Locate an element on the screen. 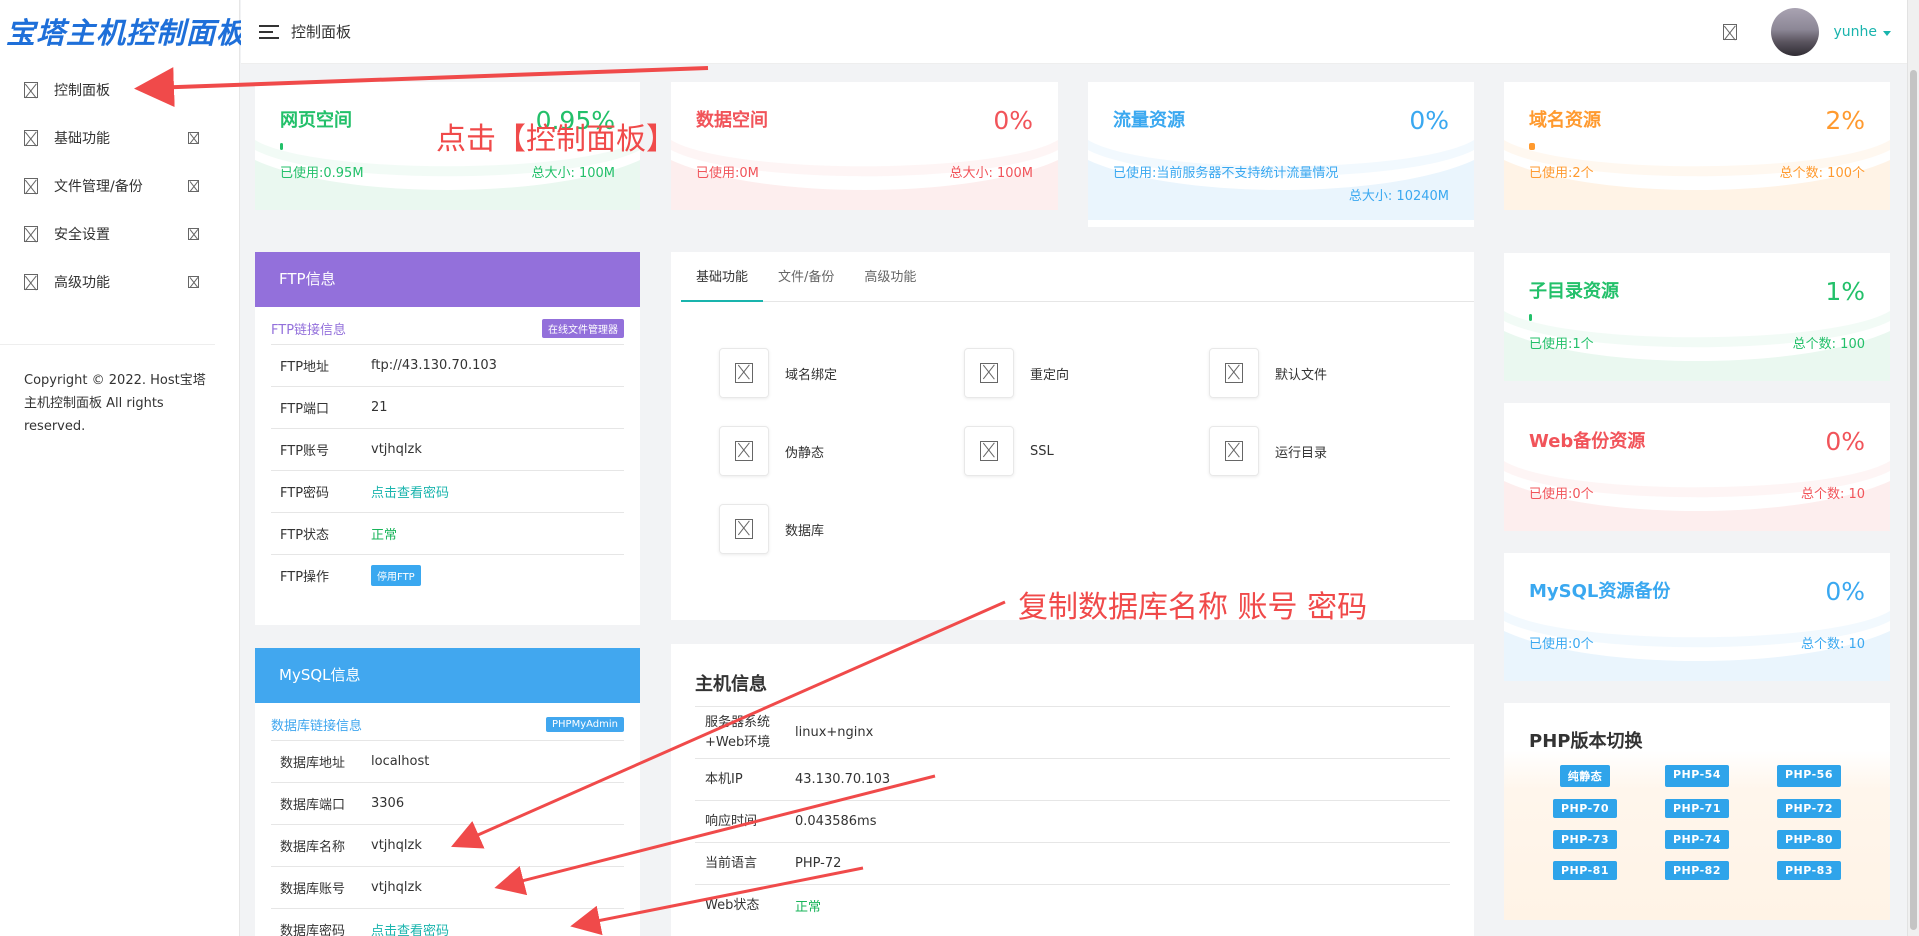 Image resolution: width=1919 pixels, height=936 pixels. feature-redirect: 重定向 is located at coordinates (1086, 373).